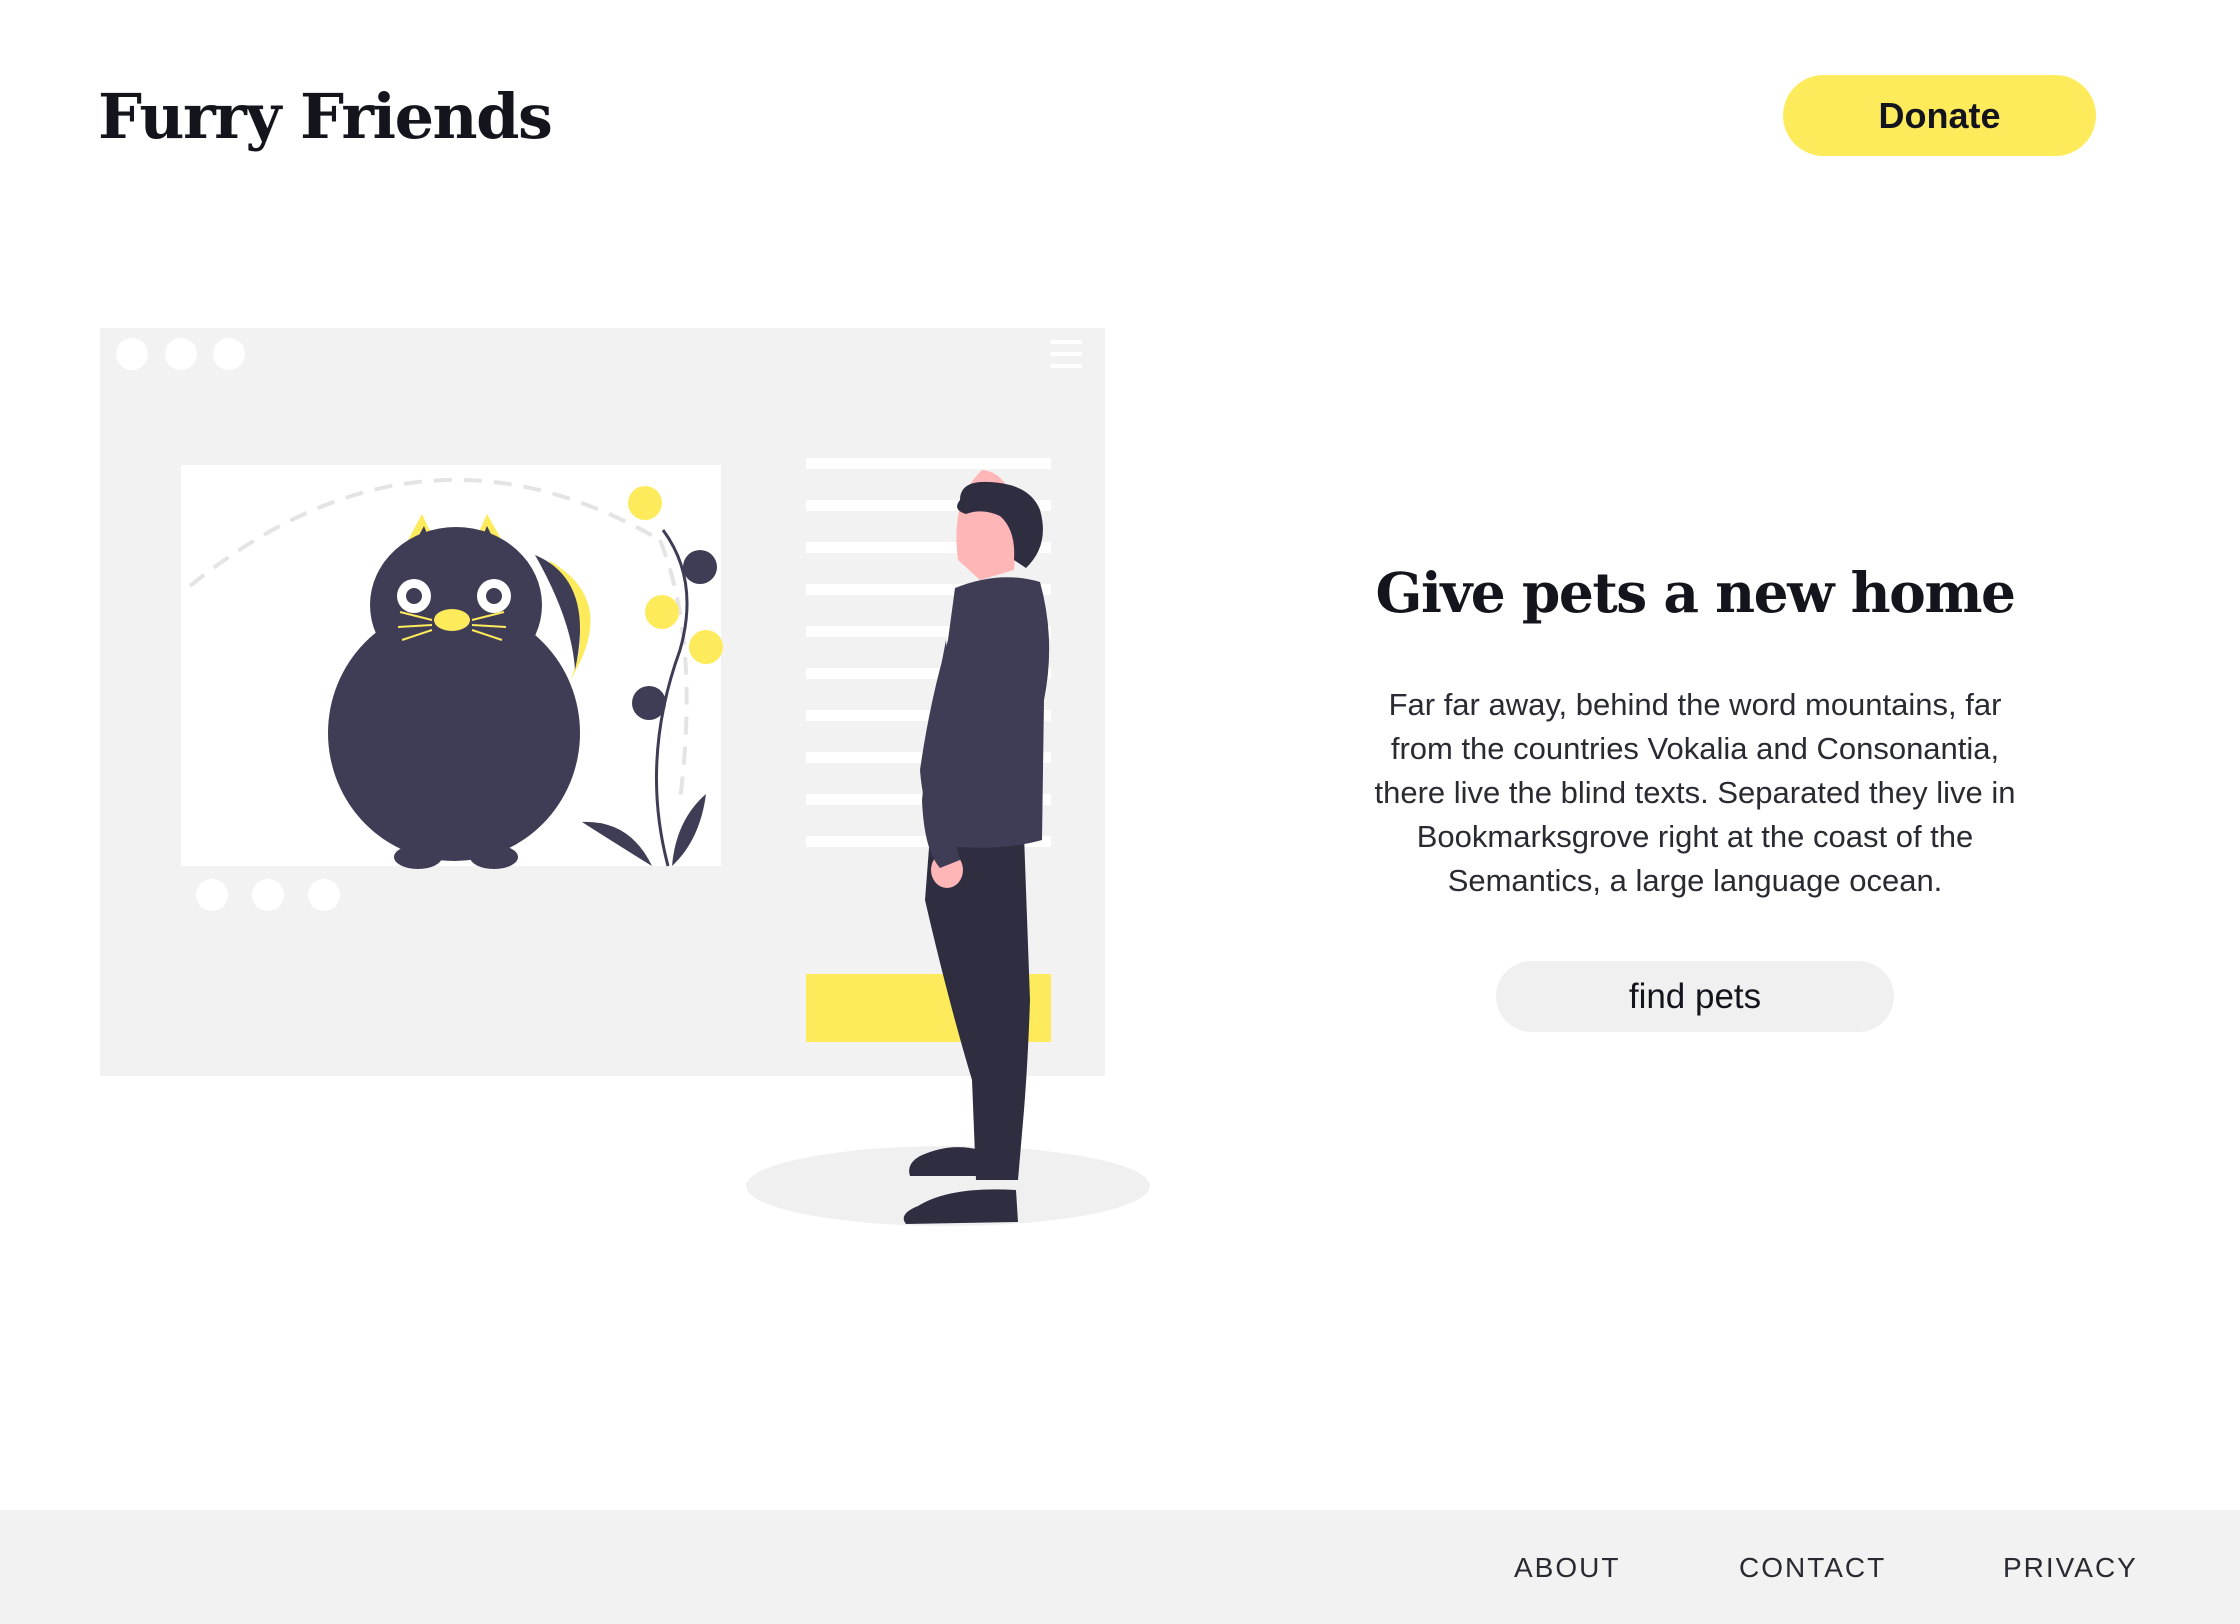  Describe the element at coordinates (180, 354) in the screenshot. I see `window-dots-icon` at that location.